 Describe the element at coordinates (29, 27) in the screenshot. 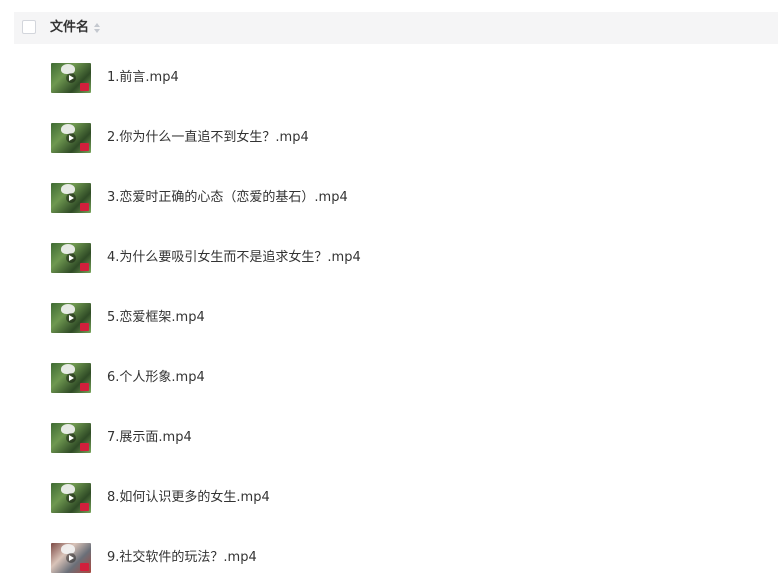

I see `select-all-checkbox` at that location.